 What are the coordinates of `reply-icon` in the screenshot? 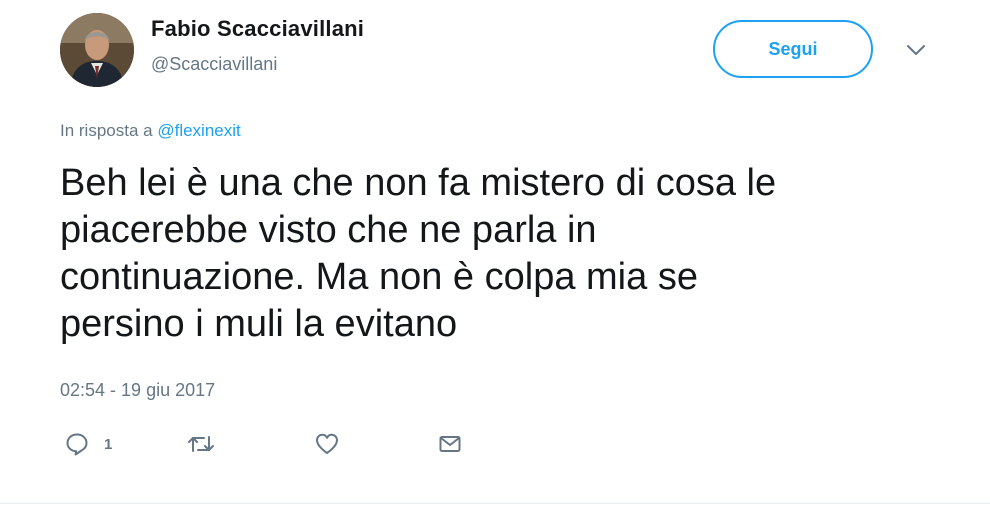 It's located at (77, 444).